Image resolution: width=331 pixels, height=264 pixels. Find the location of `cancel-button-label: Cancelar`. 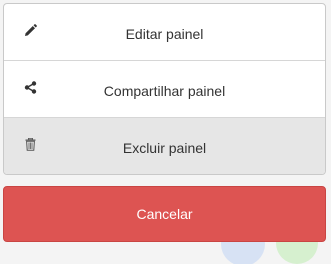

cancel-button-label: Cancelar is located at coordinates (164, 214).